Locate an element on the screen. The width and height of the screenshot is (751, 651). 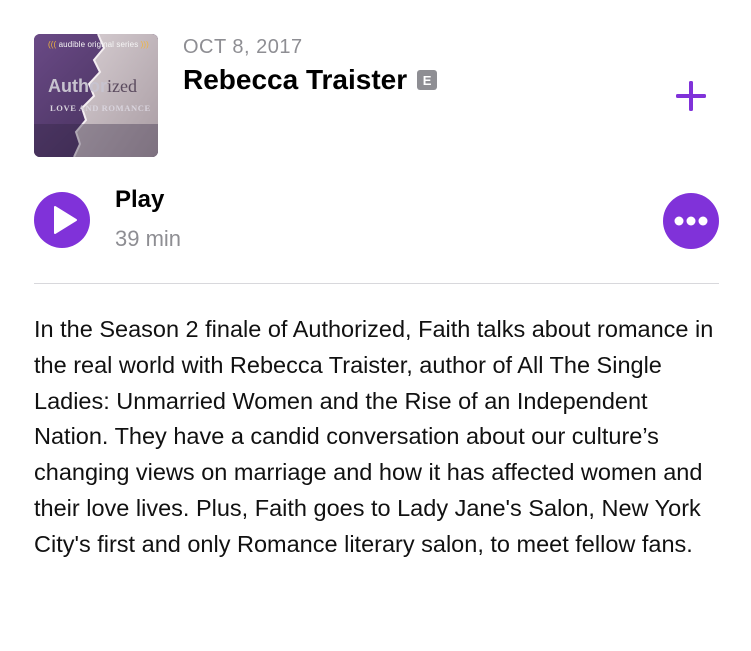
episode-duration: 39 min is located at coordinates (148, 238).